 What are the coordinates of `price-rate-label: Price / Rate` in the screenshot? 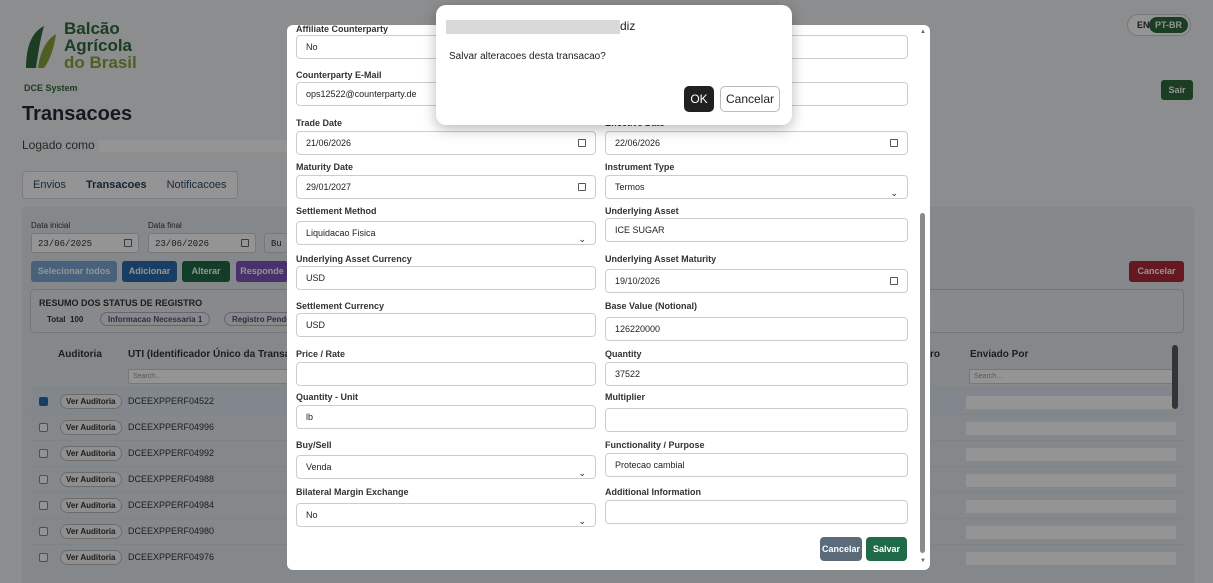 It's located at (321, 354).